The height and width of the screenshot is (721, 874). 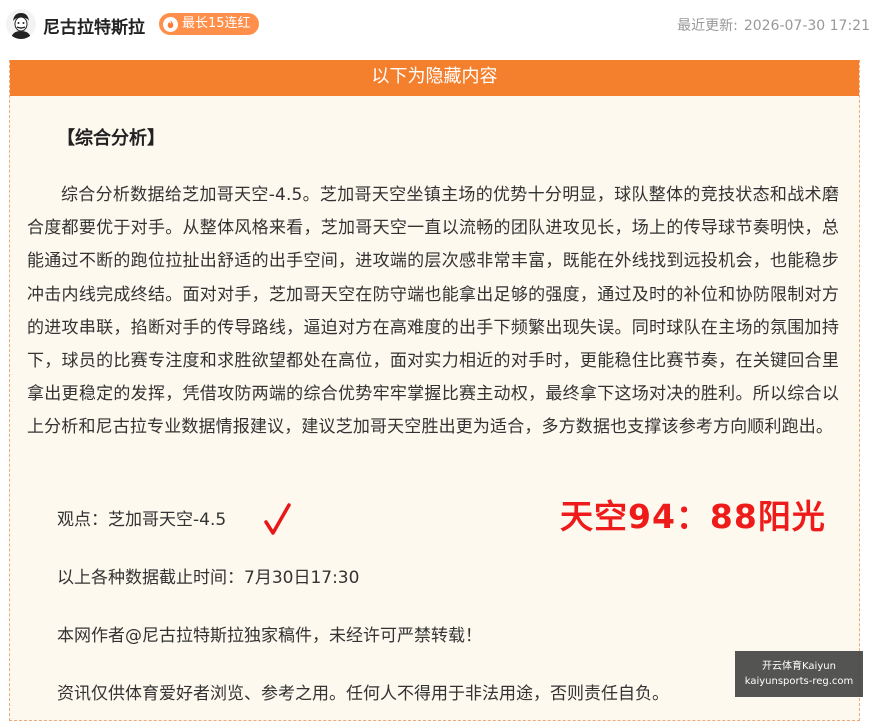 I want to click on section-title: 【综合分析】, so click(x=111, y=138).